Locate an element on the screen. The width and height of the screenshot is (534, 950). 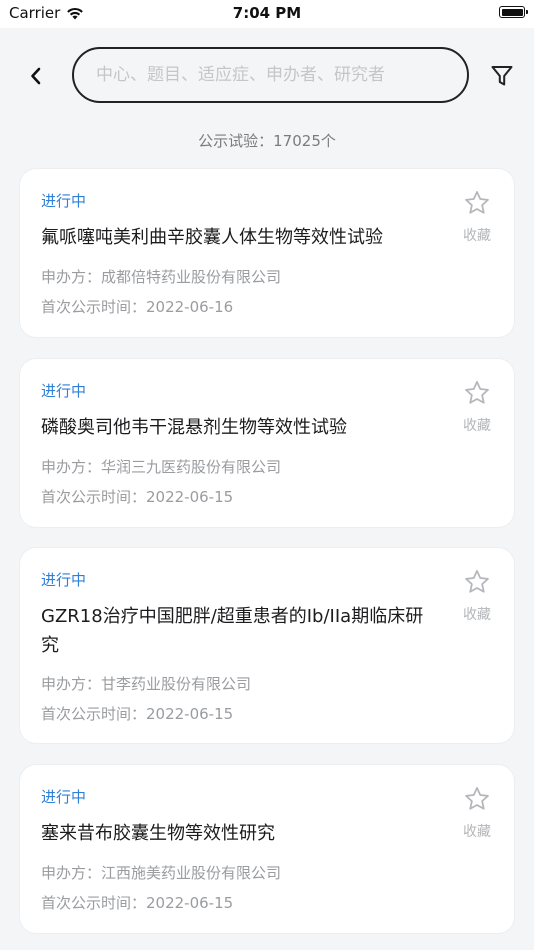
status-time: 7:04 PM is located at coordinates (267, 13).